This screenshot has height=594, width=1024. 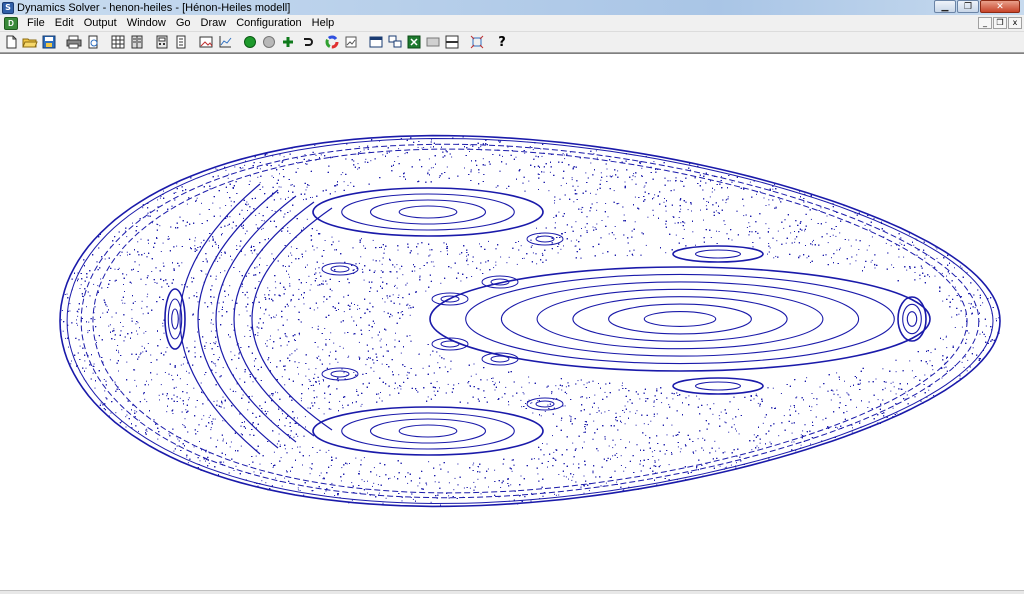 What do you see at coordinates (351, 42) in the screenshot?
I see `graph-settings-icon` at bounding box center [351, 42].